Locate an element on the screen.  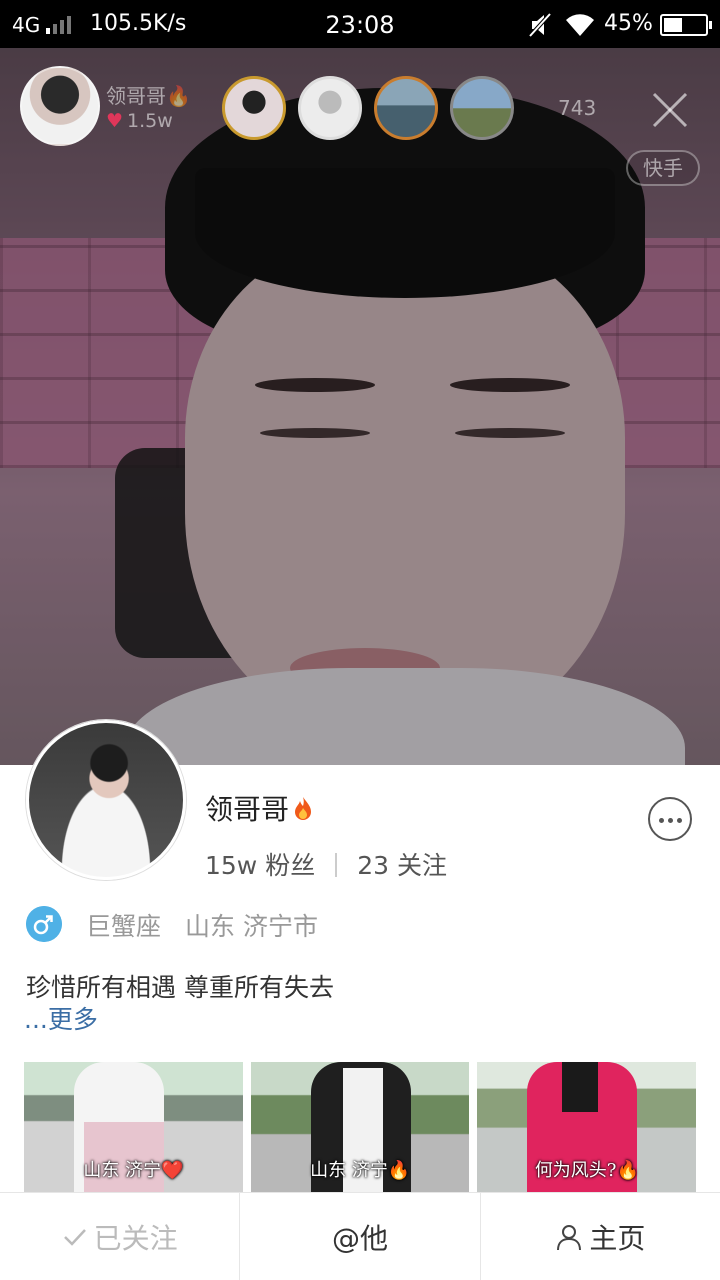
profile-avatar is located at coordinates (106, 800).